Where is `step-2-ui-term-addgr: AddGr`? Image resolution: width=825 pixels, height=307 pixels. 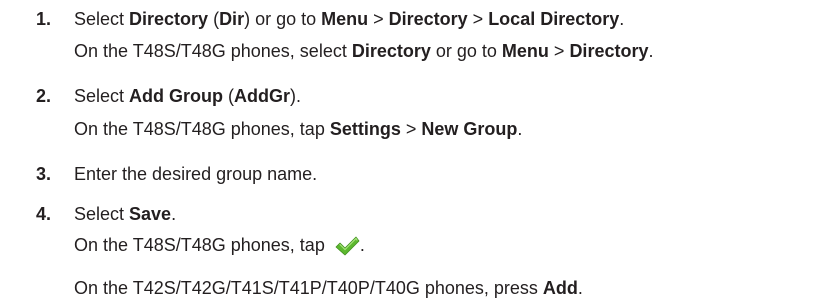
step-2-ui-term-addgr: AddGr is located at coordinates (262, 96).